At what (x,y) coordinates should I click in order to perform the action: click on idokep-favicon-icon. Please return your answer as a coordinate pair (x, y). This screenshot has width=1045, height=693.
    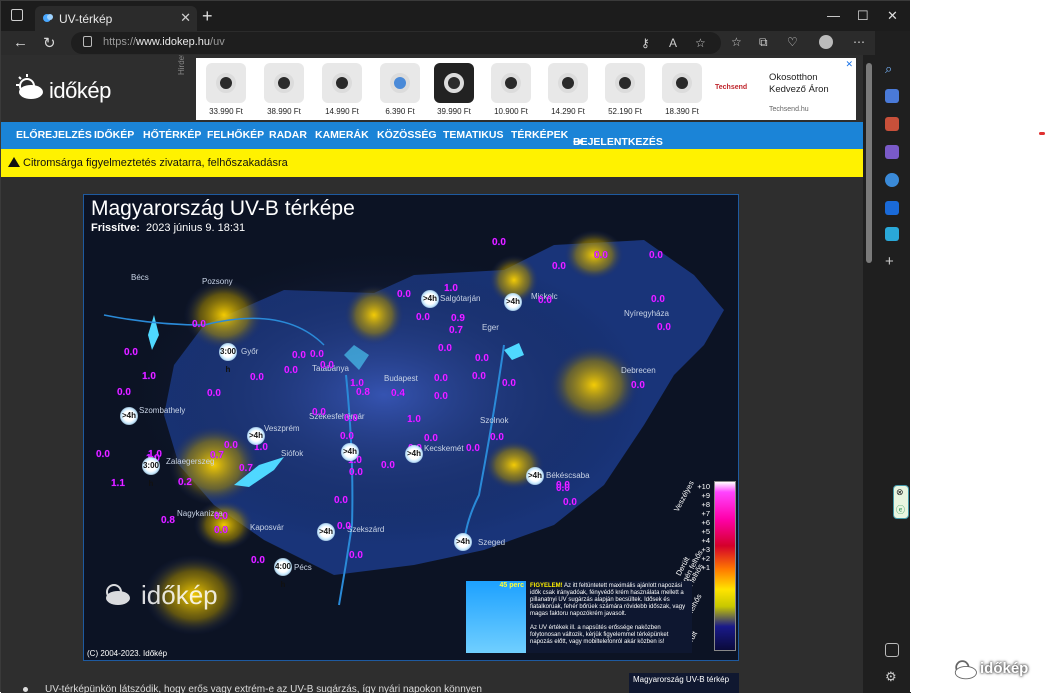
    Looking at the image, I should click on (48, 18).